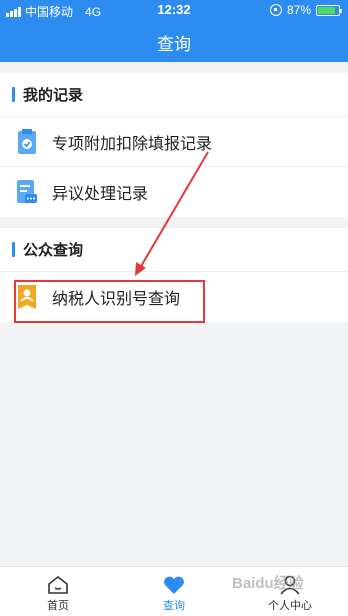 The image size is (348, 616). What do you see at coordinates (58, 606) in the screenshot?
I see `tab-label: 首页` at bounding box center [58, 606].